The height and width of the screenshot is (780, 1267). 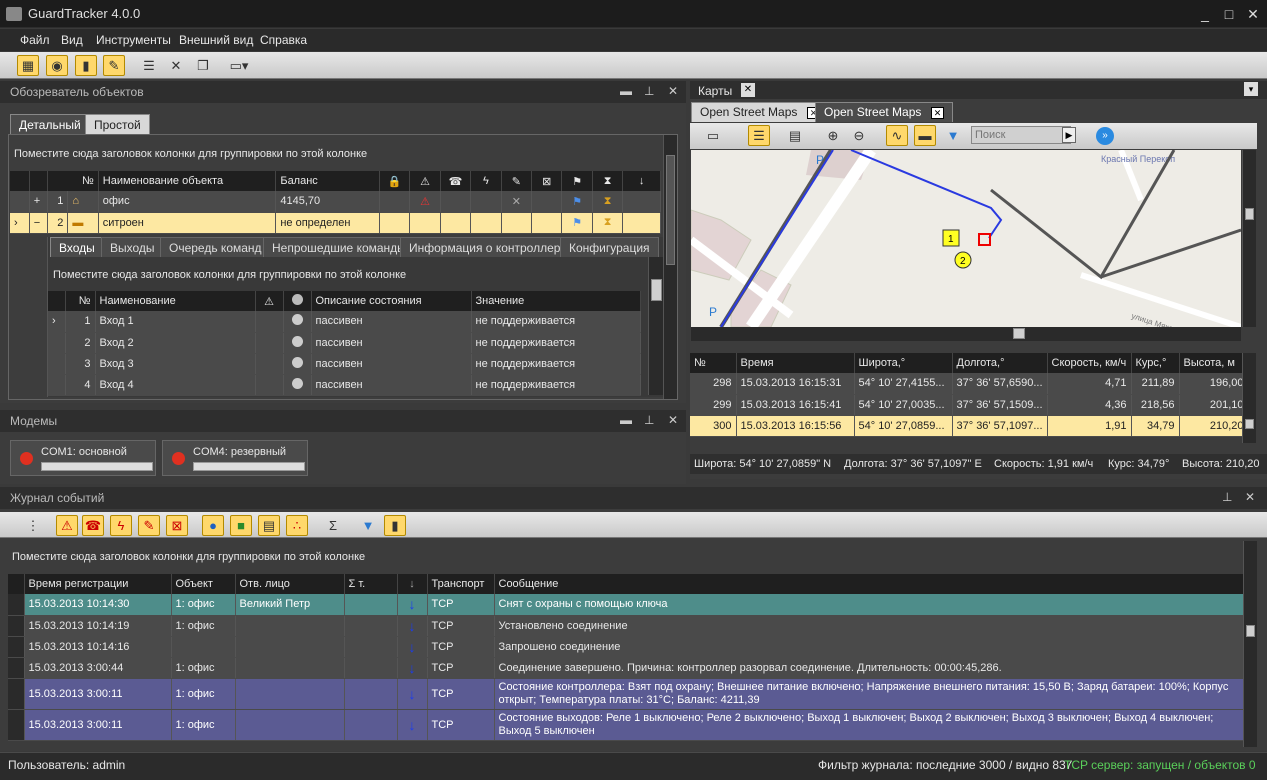 I want to click on close-button: ✕, so click(x=1253, y=14).